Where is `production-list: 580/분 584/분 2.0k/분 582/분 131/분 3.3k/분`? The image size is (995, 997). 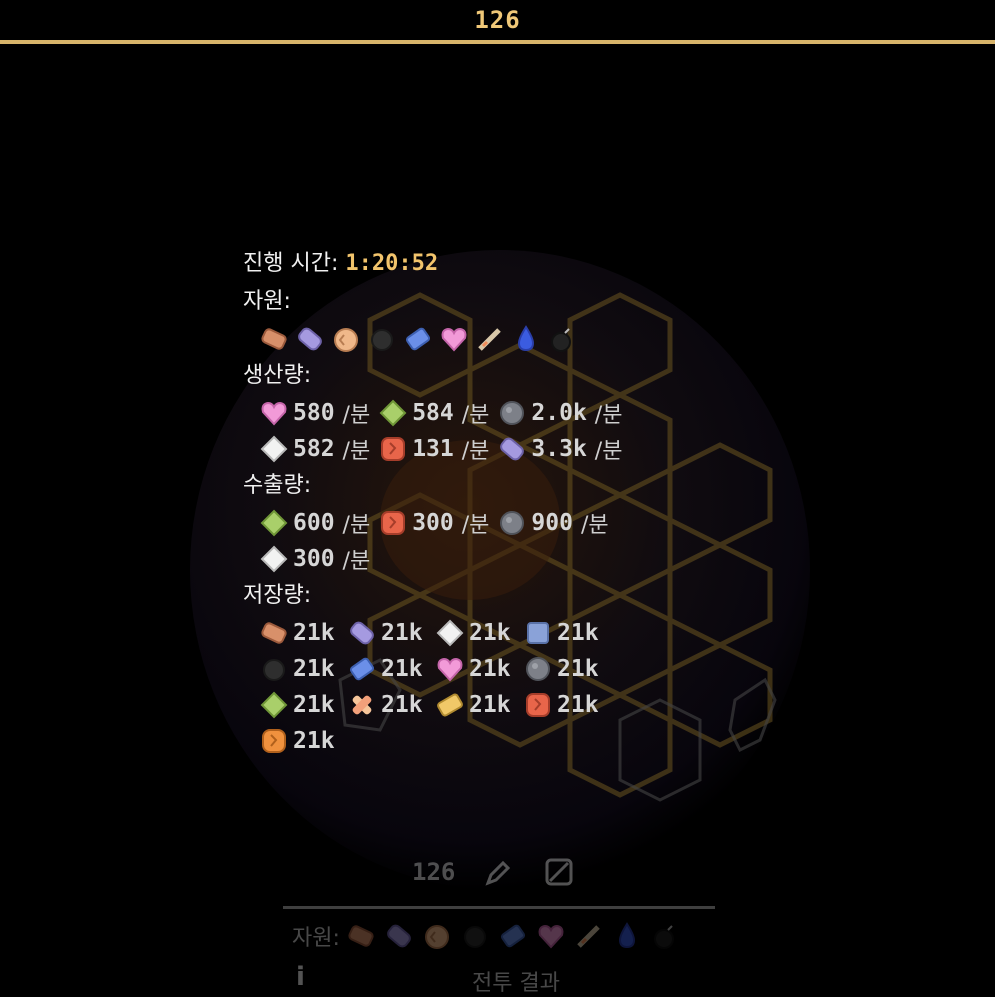 production-list: 580/분 584/분 2.0k/분 582/분 131/분 3.3k/분 is located at coordinates (523, 431).